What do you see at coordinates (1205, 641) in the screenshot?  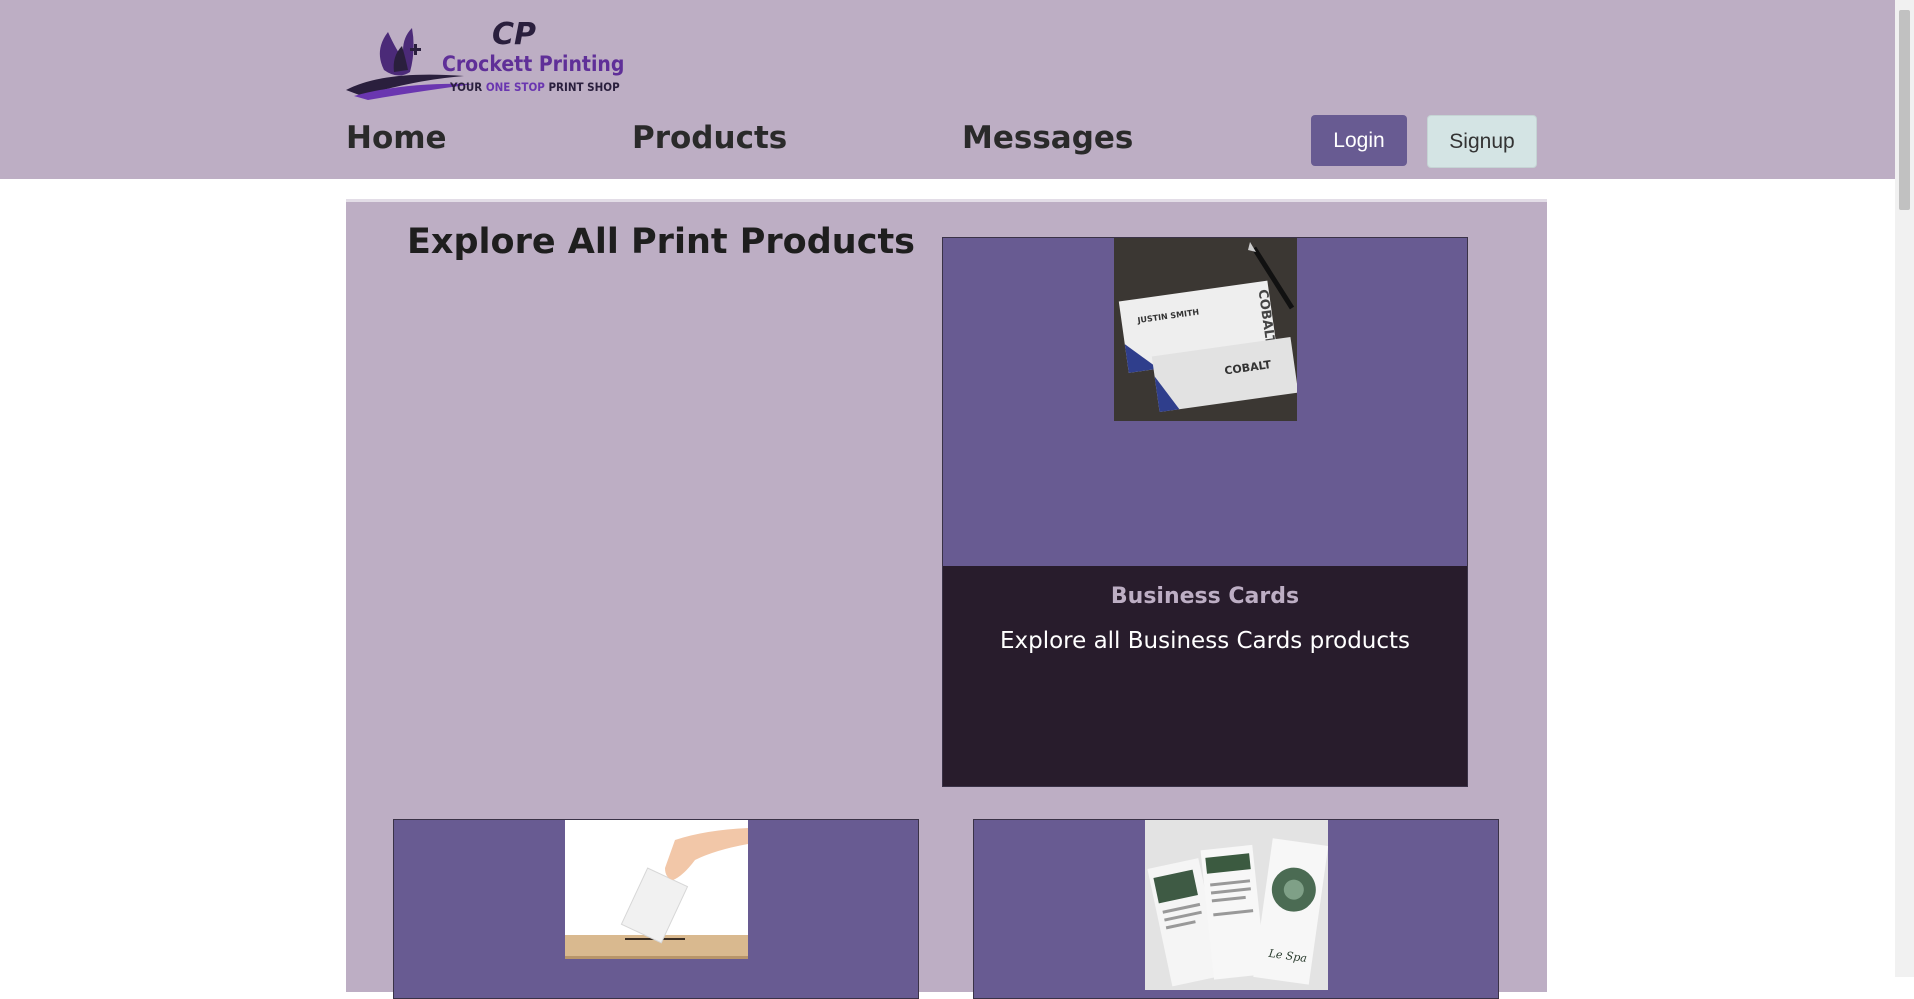 I see `card-description: Explore all Business Cards products` at bounding box center [1205, 641].